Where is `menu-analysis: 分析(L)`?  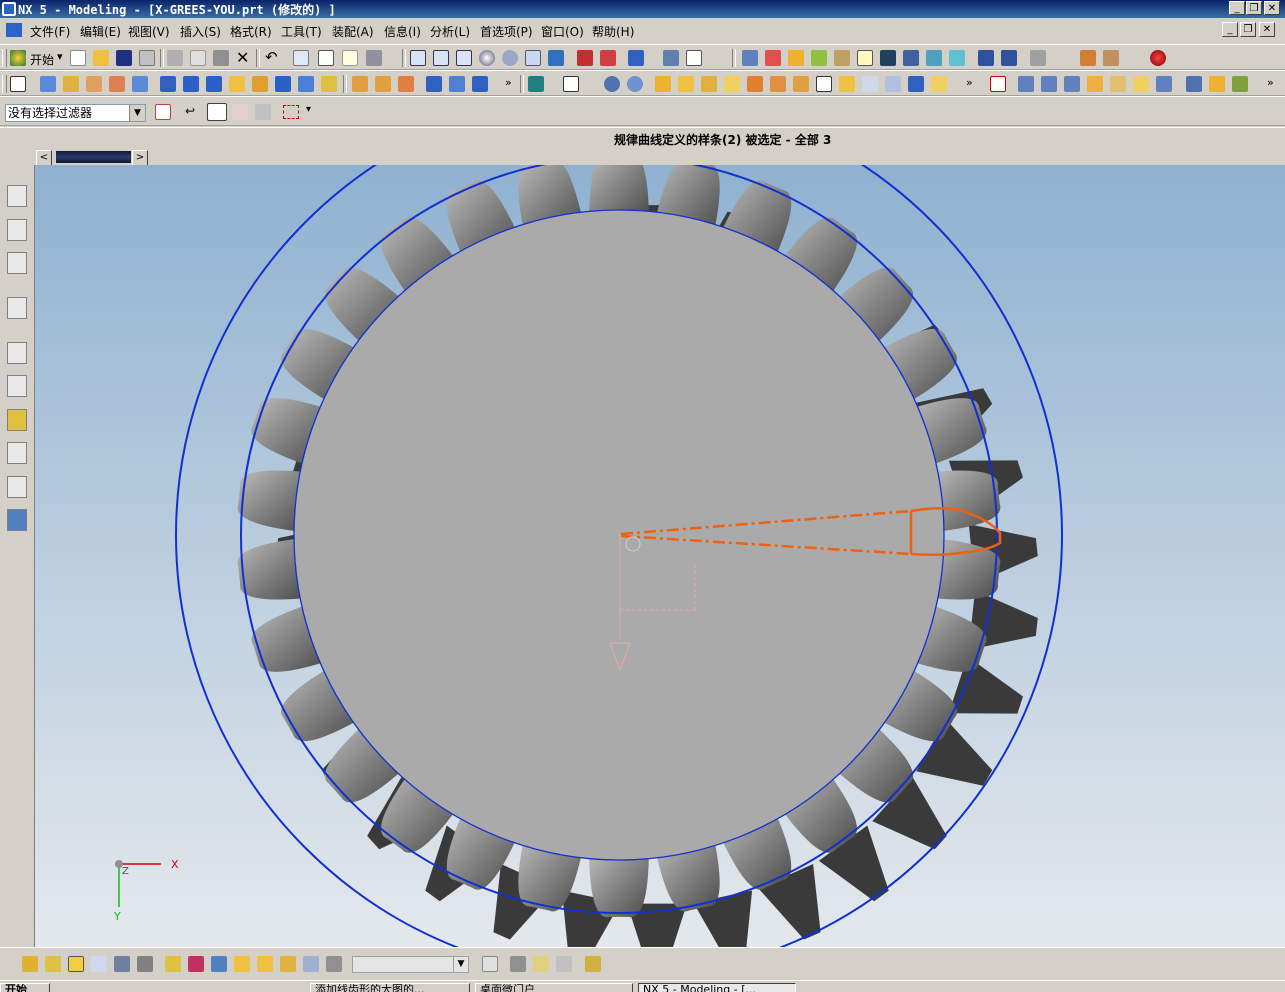
menu-analysis: 分析(L) is located at coordinates (450, 31).